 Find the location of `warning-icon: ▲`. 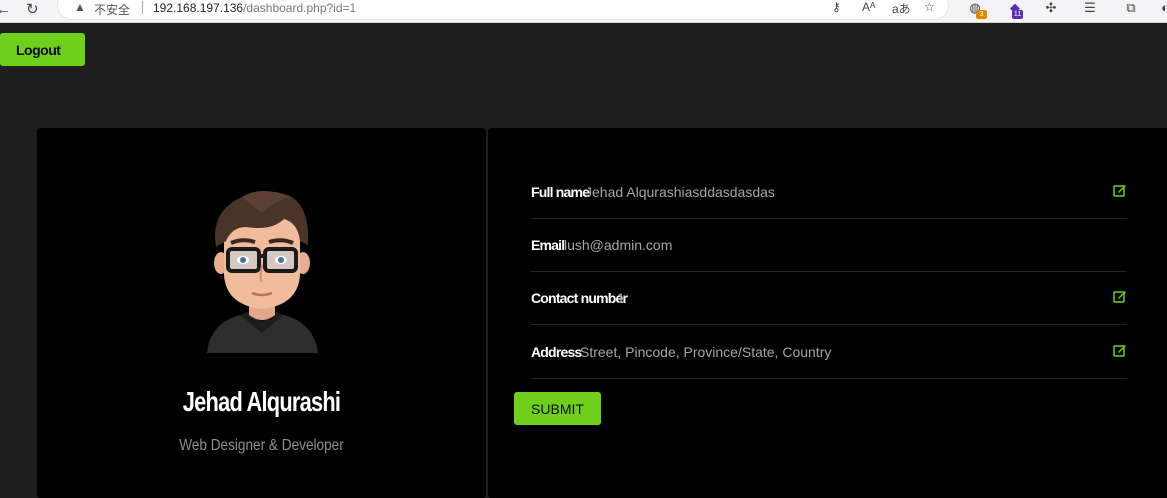

warning-icon: ▲ is located at coordinates (80, 7).